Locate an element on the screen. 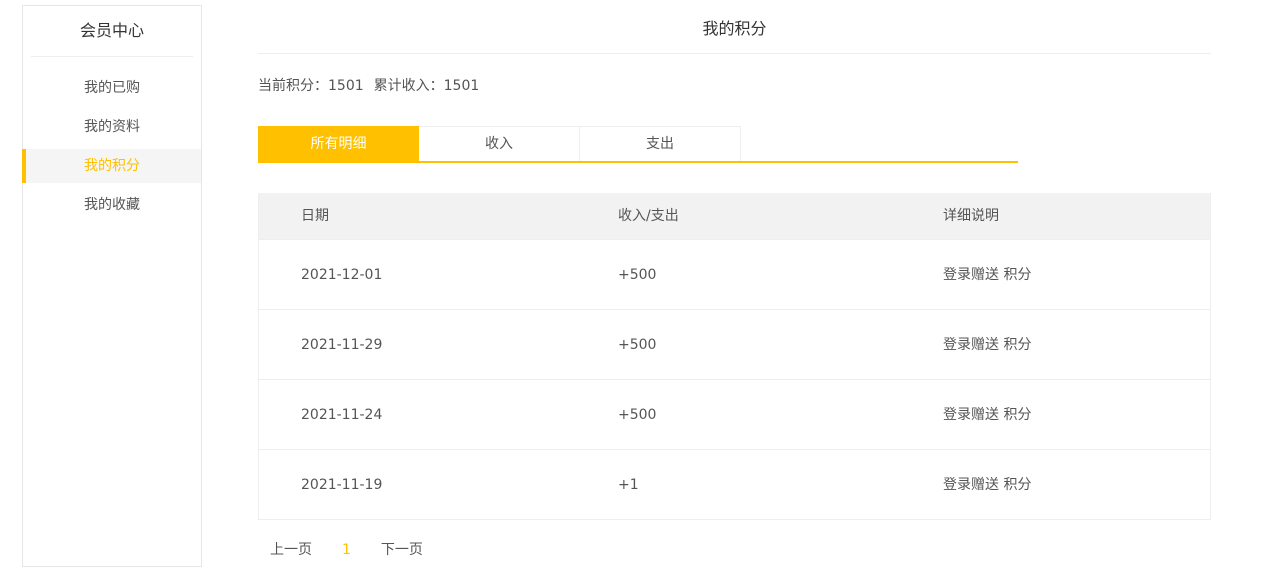  tab-expense: 支出 is located at coordinates (660, 143).